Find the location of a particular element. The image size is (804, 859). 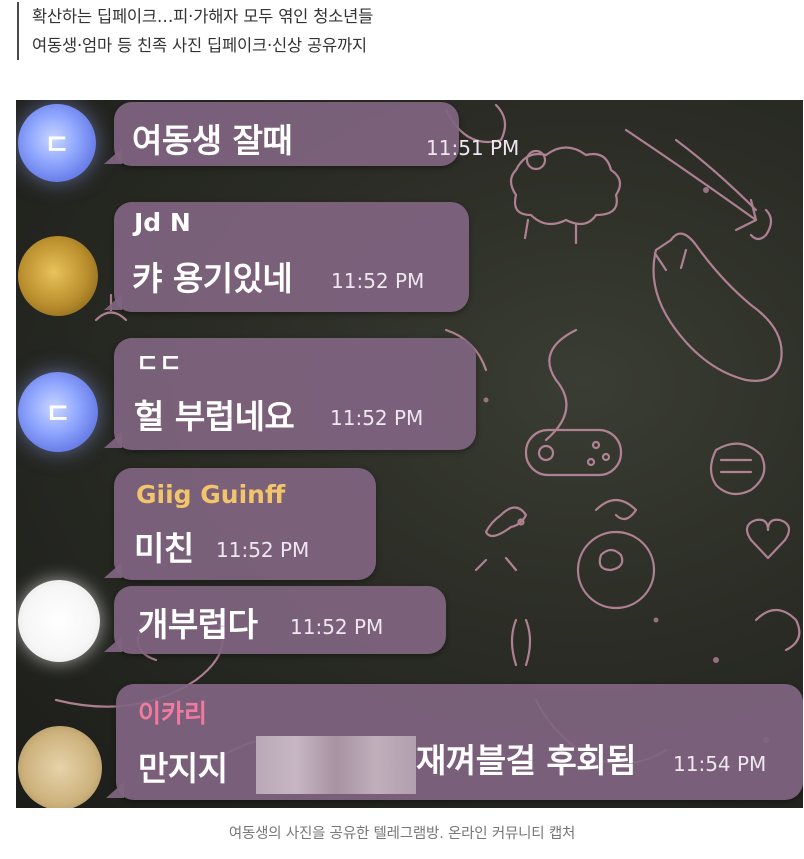

subtitle-line: 여동생·엄마 등 친족 사진 딥페이크·신상 공유까지 is located at coordinates (199, 45).